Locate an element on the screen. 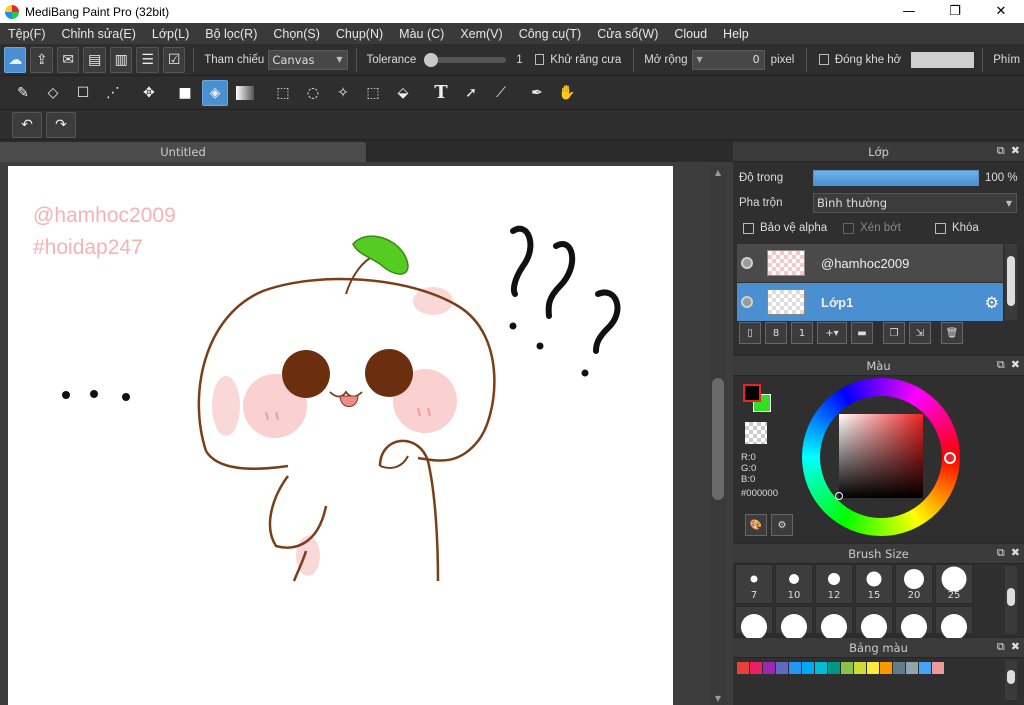 This screenshot has height=705, width=1024. expand-stepper: ▼ 0 is located at coordinates (728, 59).